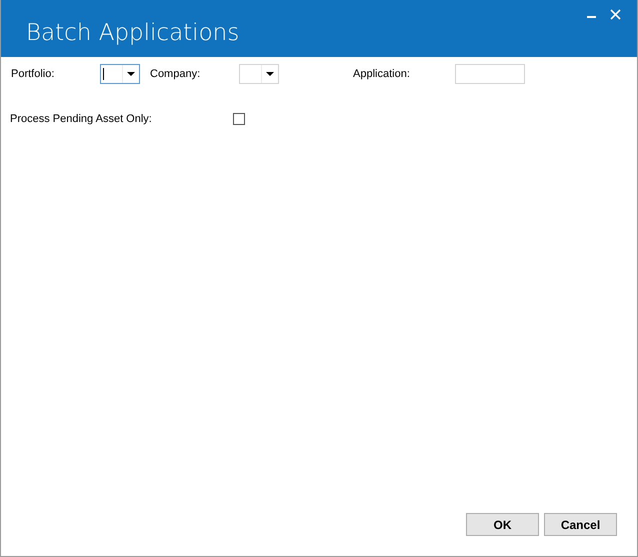  What do you see at coordinates (580, 524) in the screenshot?
I see `cancel-button: Cancel` at bounding box center [580, 524].